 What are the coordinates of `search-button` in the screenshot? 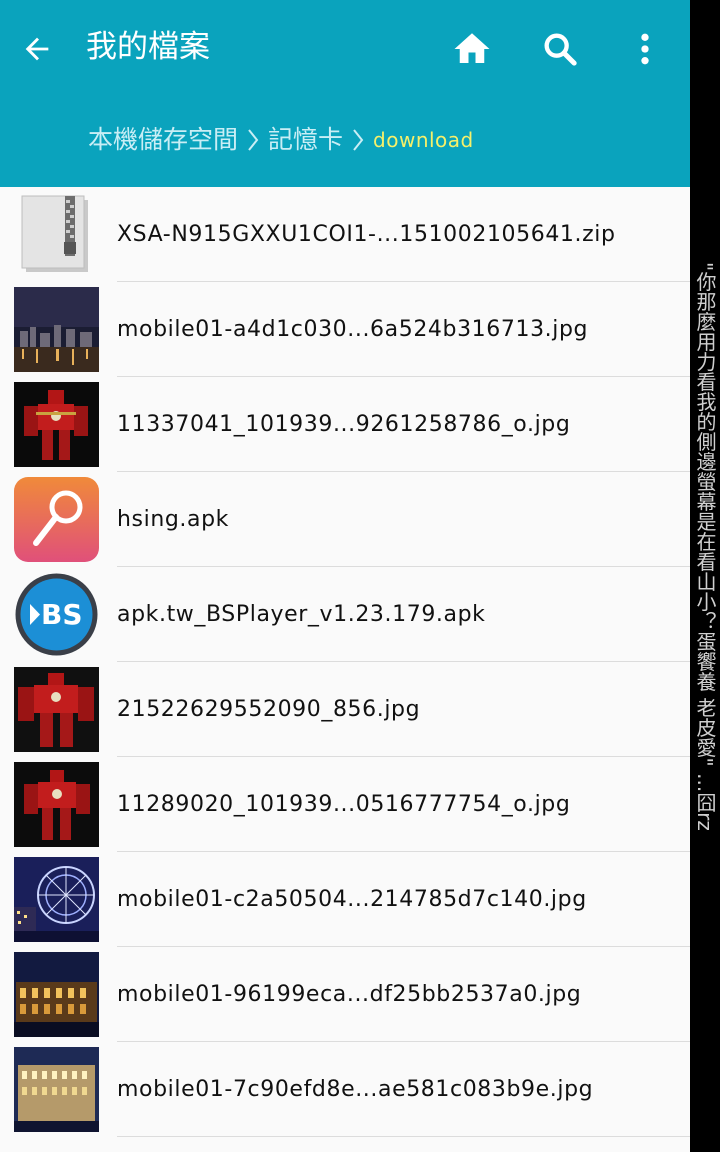 It's located at (560, 49).